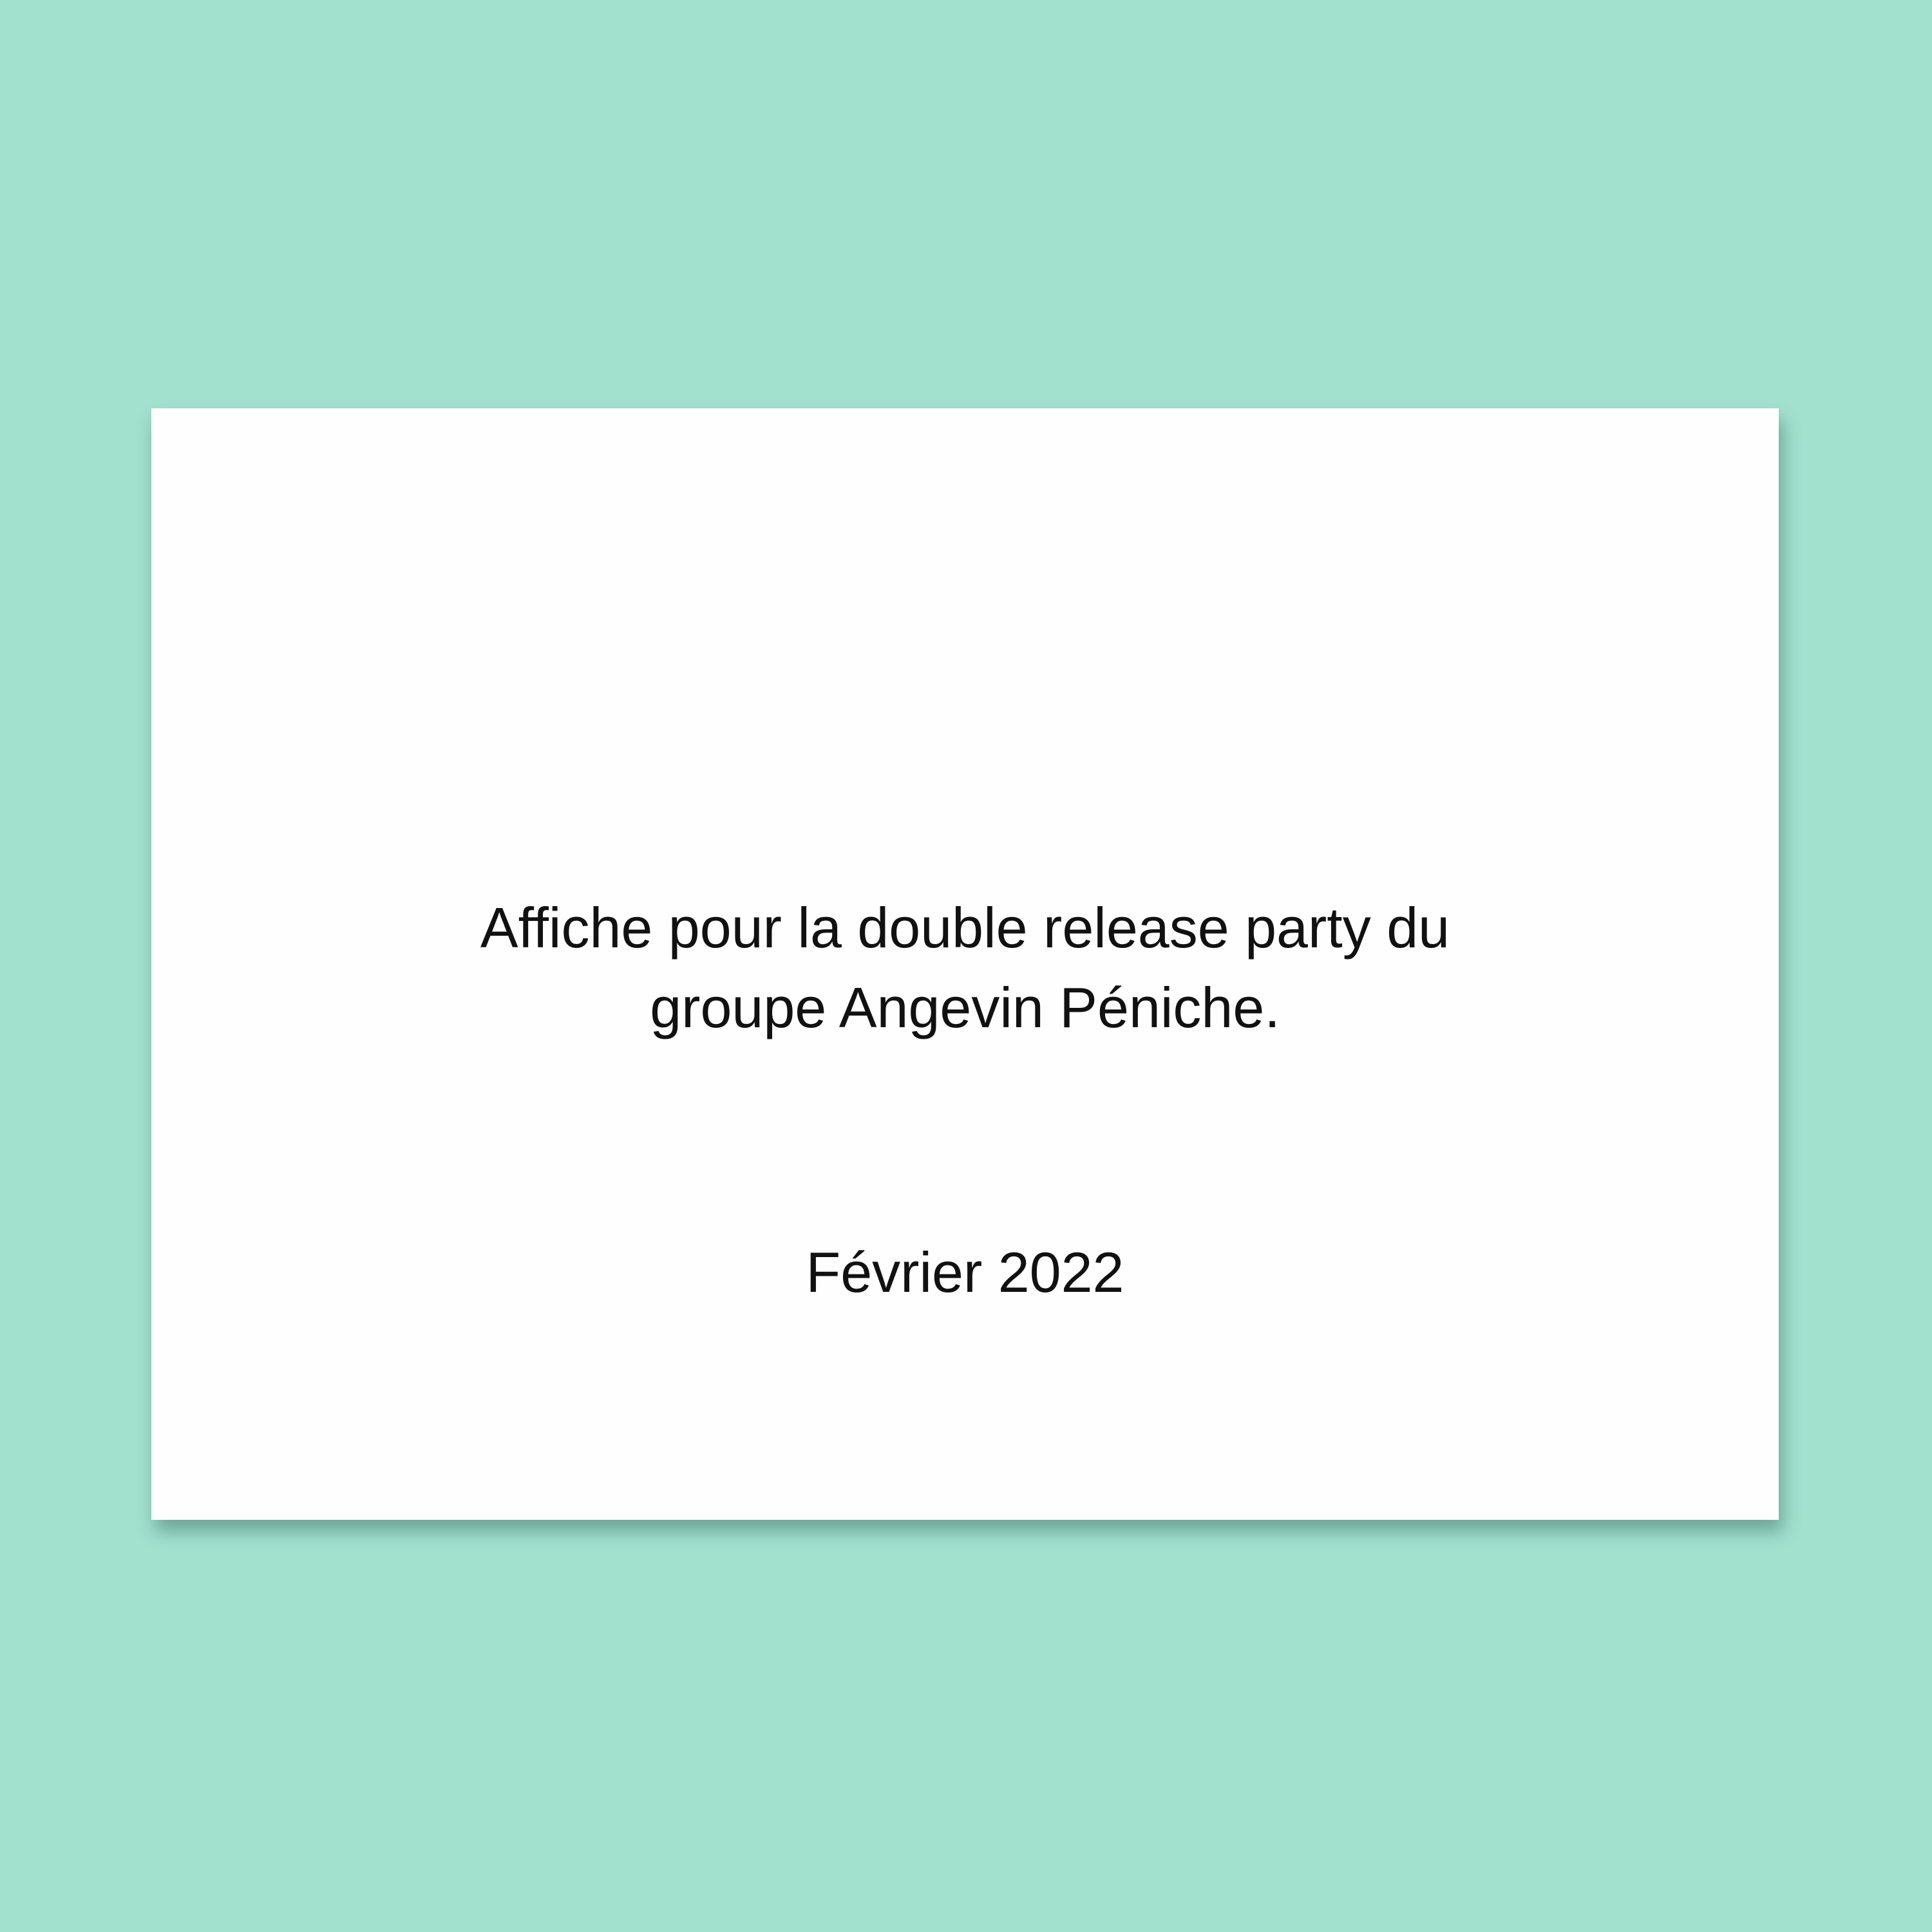  What do you see at coordinates (965, 1272) in the screenshot?
I see `card-date: Février 2022` at bounding box center [965, 1272].